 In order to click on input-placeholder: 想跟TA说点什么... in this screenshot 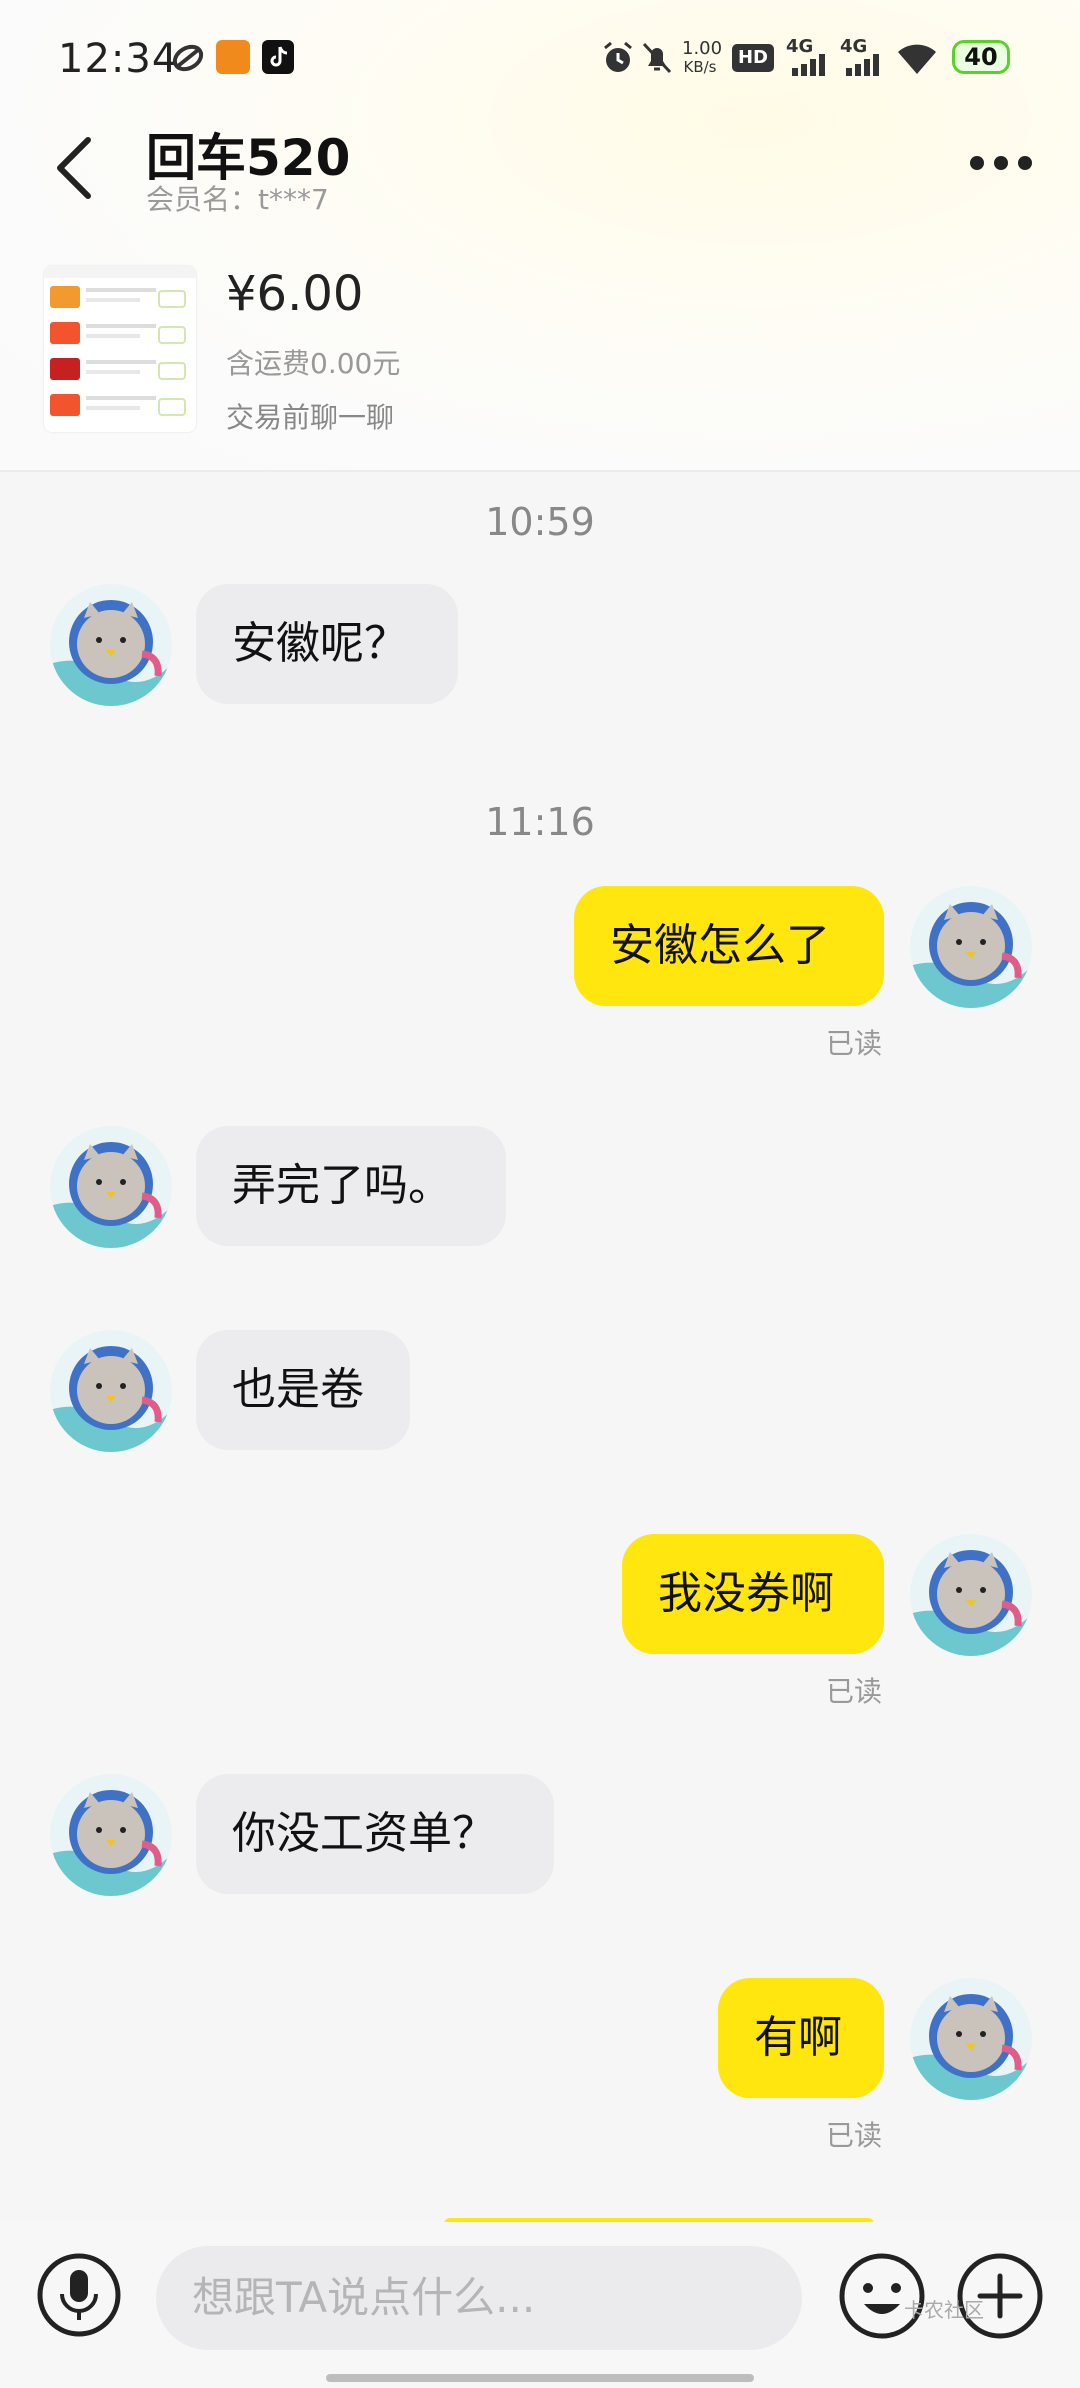, I will do `click(364, 2297)`.